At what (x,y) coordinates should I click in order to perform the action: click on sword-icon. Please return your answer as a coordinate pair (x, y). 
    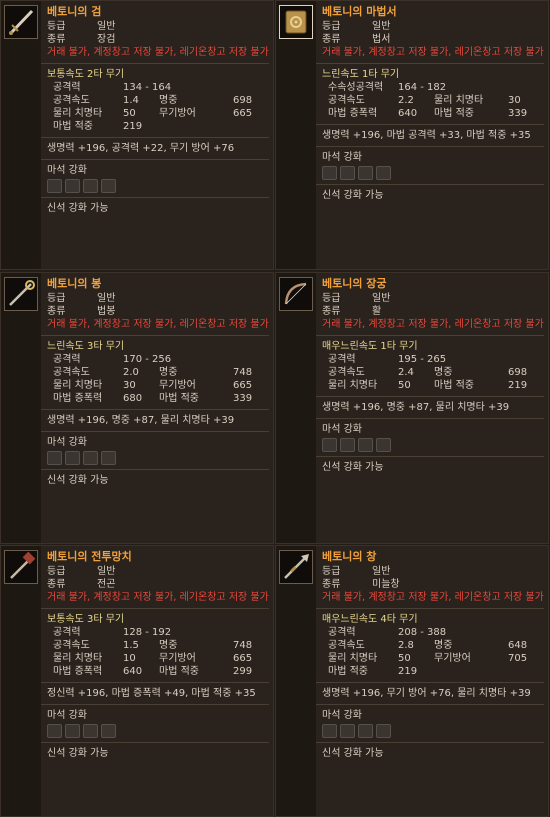
    Looking at the image, I should click on (21, 22).